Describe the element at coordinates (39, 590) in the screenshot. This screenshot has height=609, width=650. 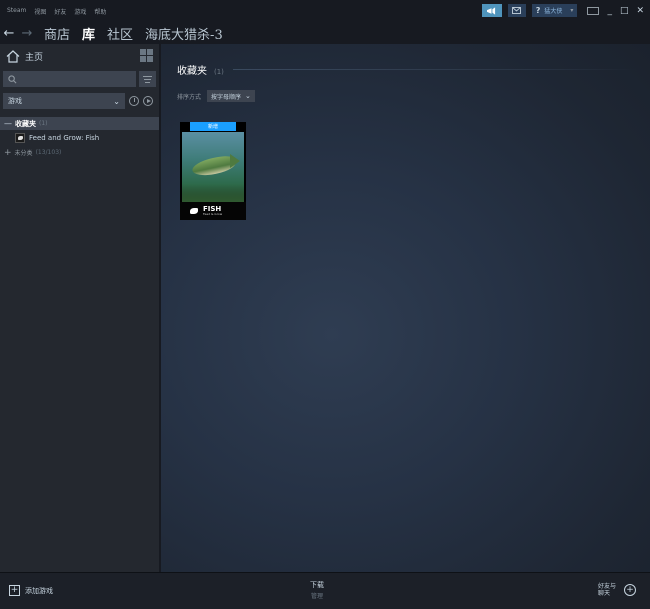
I see `add-game-label: 添加游戏` at that location.